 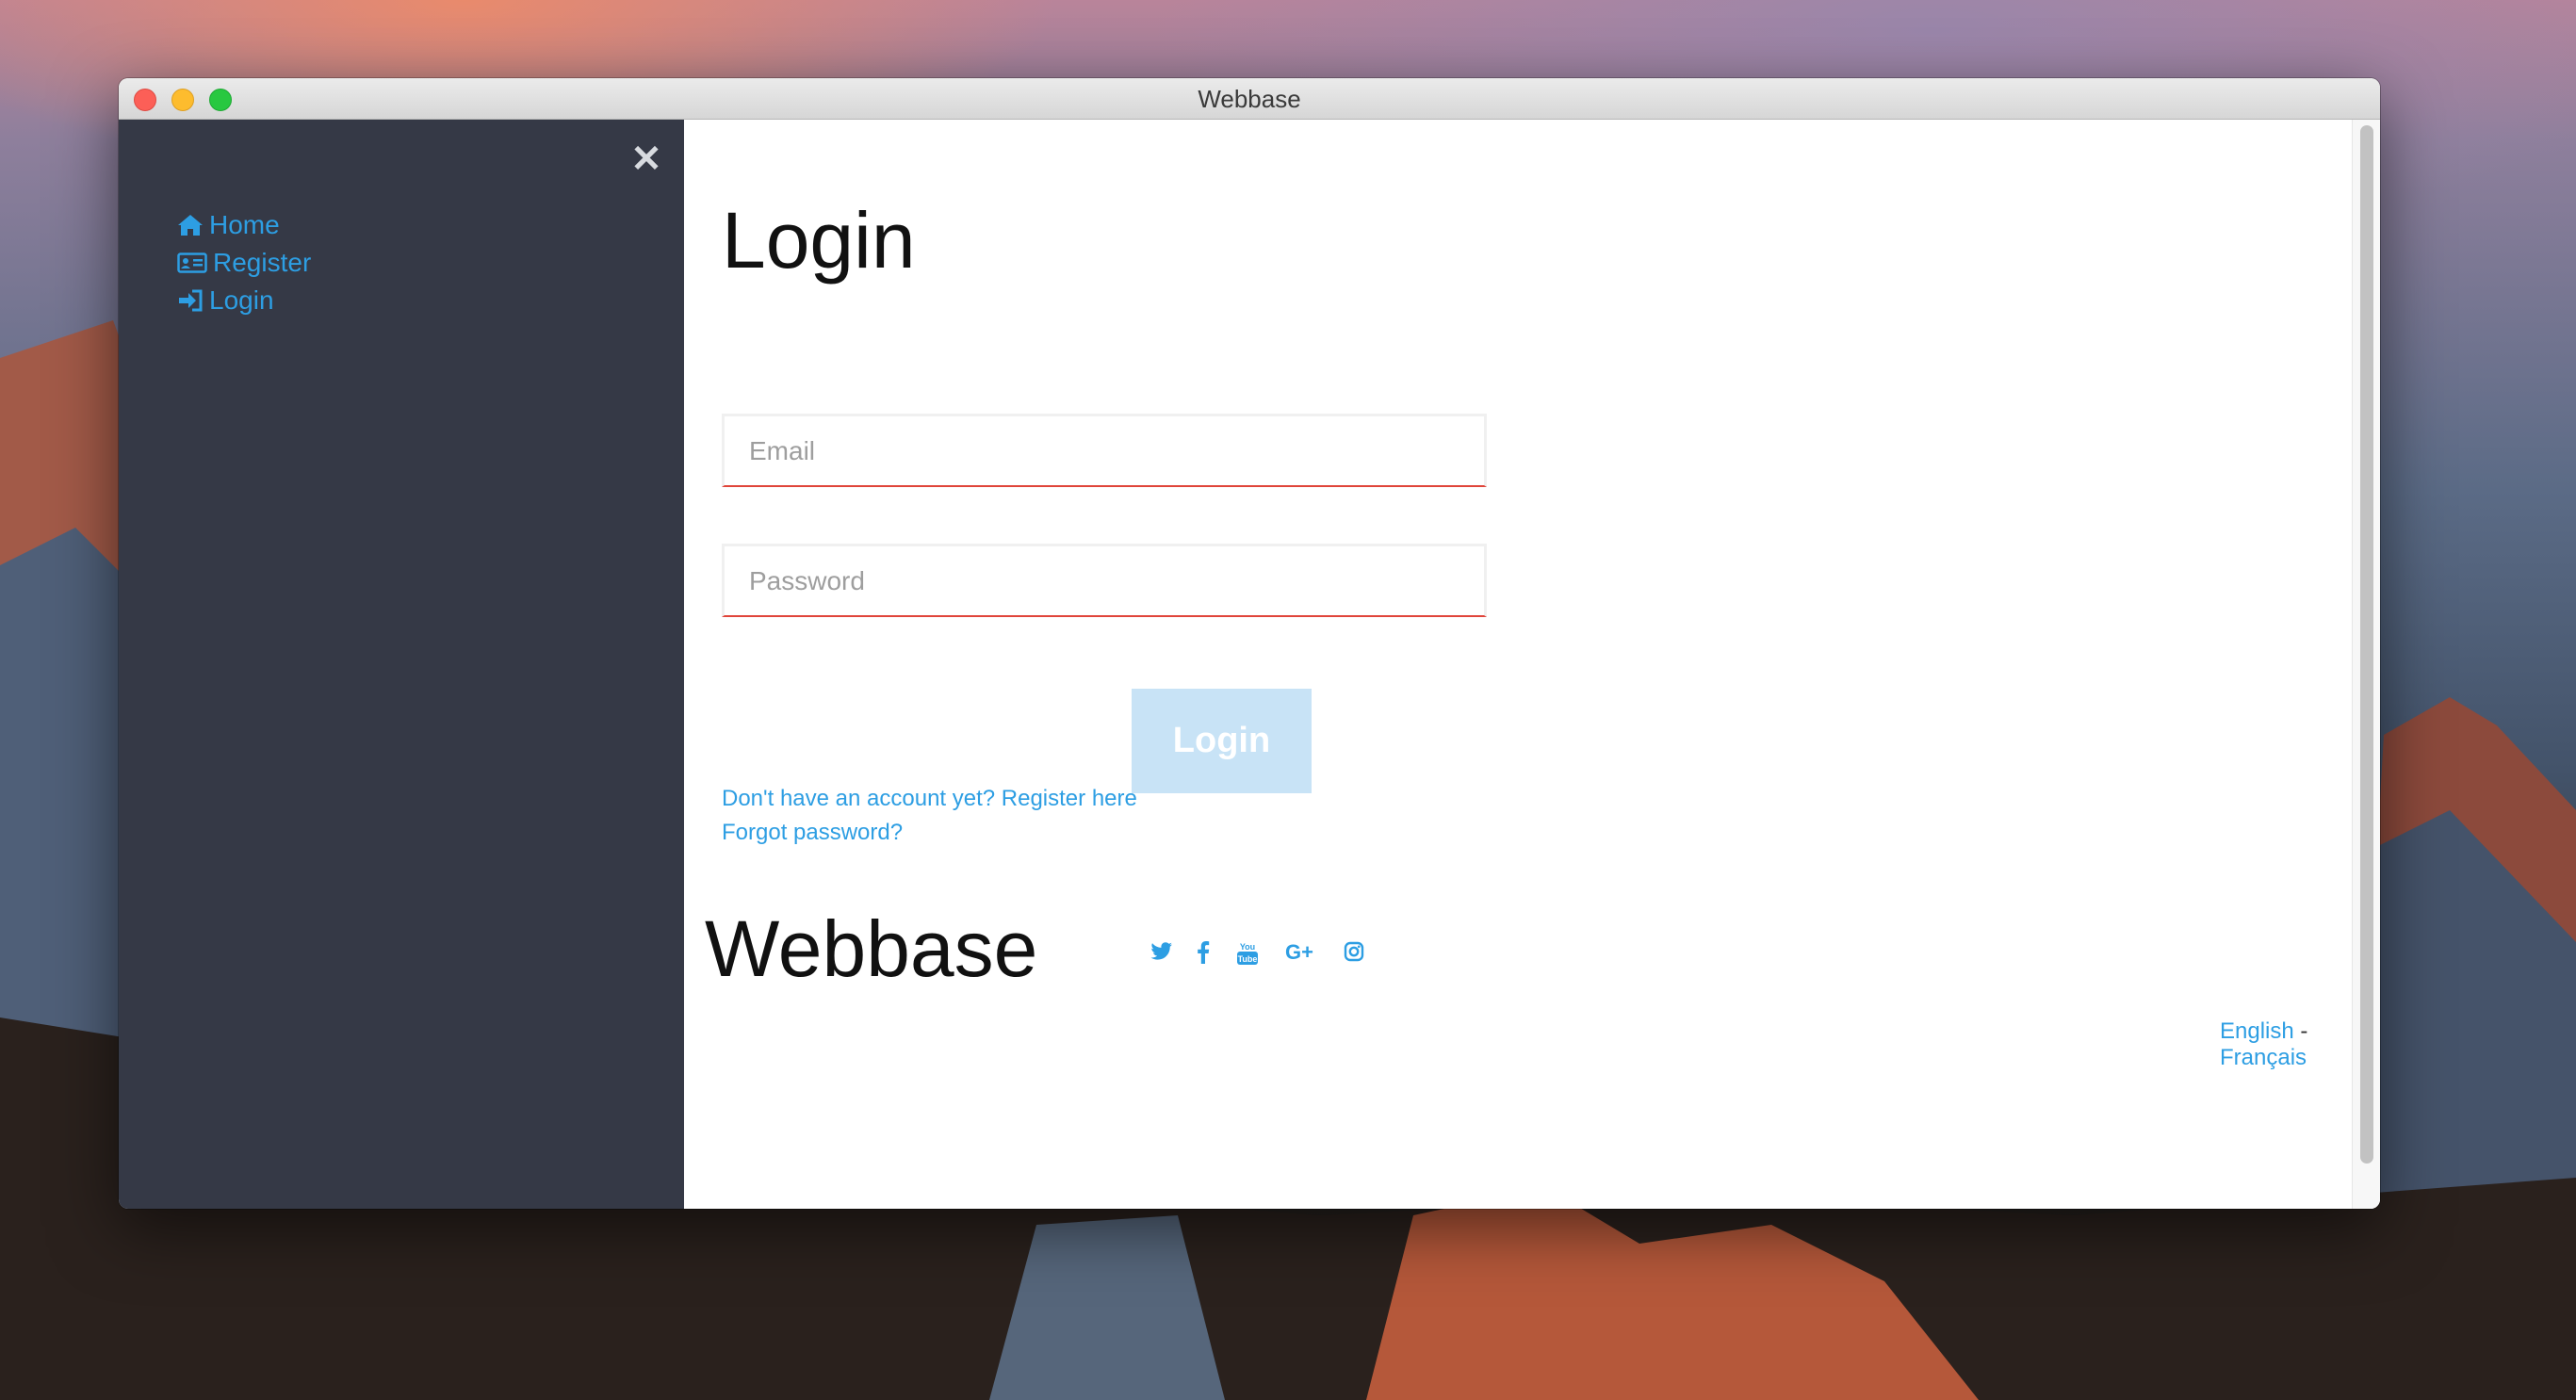 I want to click on title-bar: Webbase, so click(x=1249, y=99).